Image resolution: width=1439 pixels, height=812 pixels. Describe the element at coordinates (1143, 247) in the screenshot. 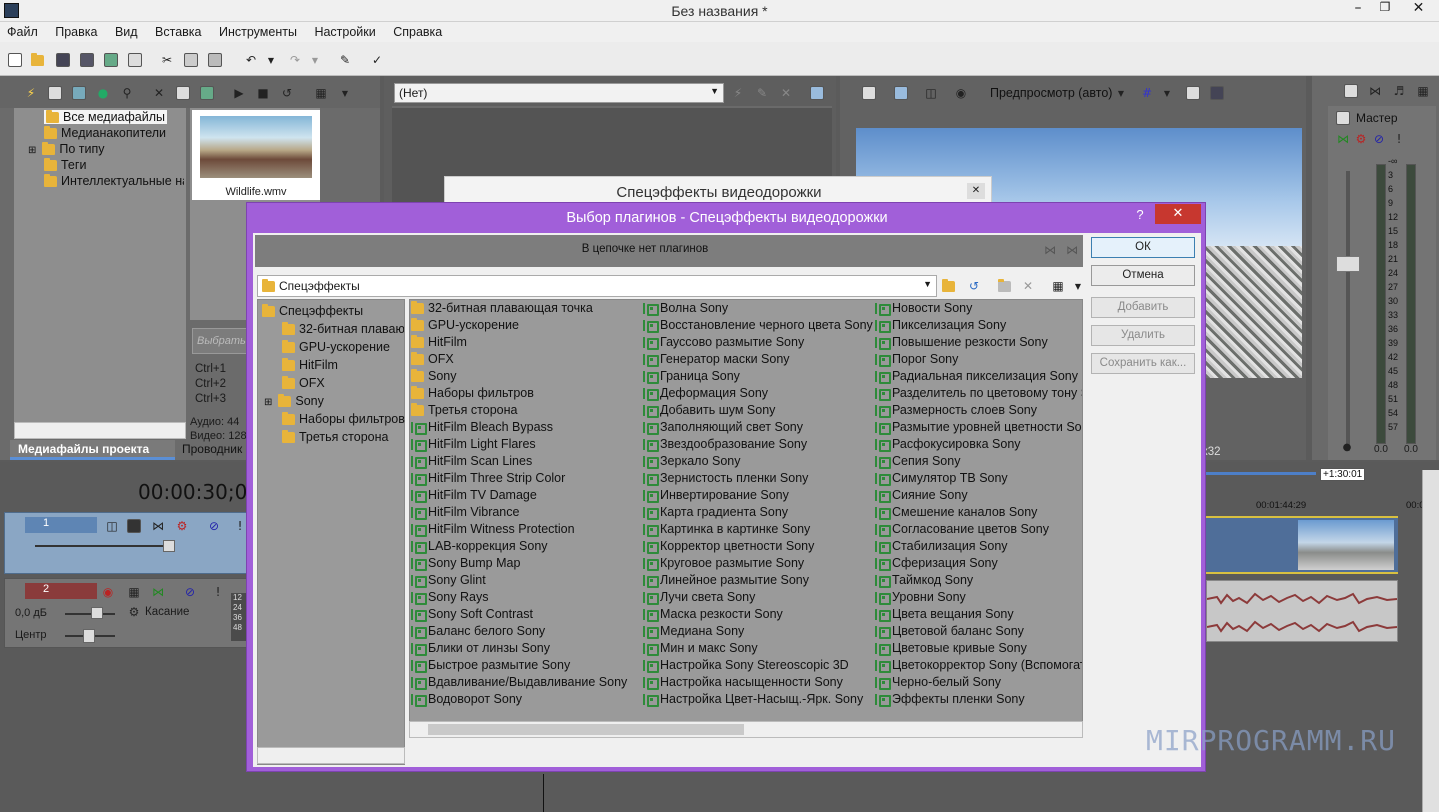

I see `ok-button: ОК` at that location.